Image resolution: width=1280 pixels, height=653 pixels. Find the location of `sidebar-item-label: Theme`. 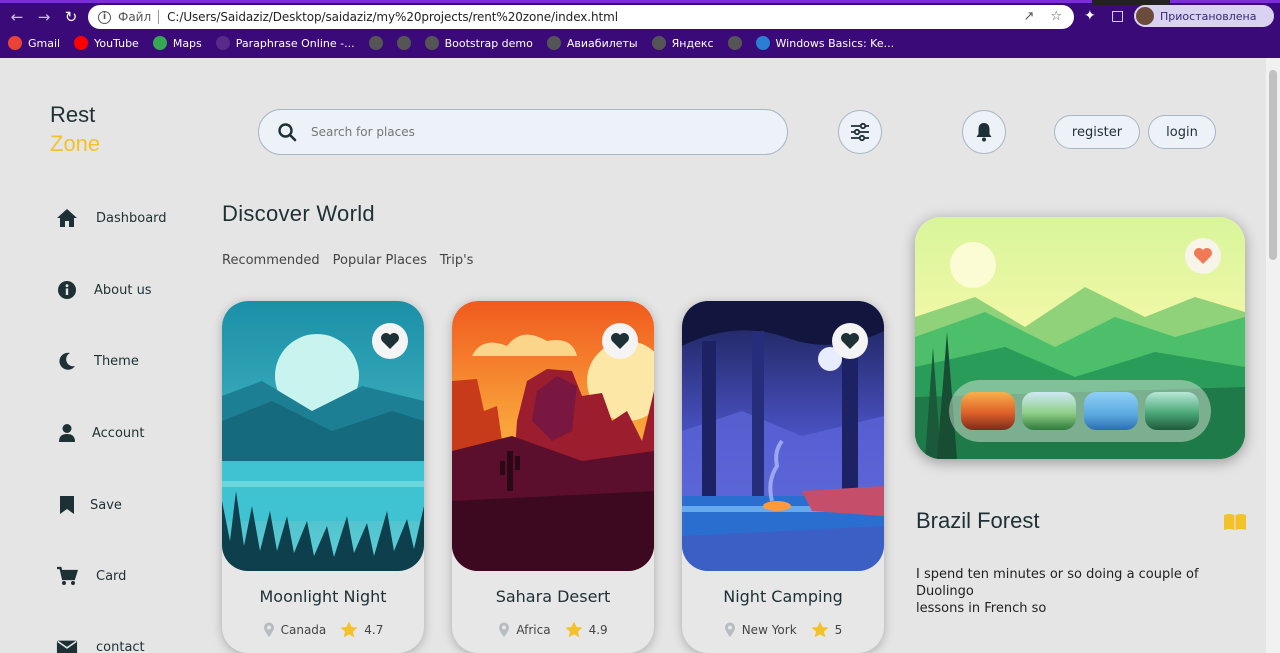

sidebar-item-label: Theme is located at coordinates (116, 361).